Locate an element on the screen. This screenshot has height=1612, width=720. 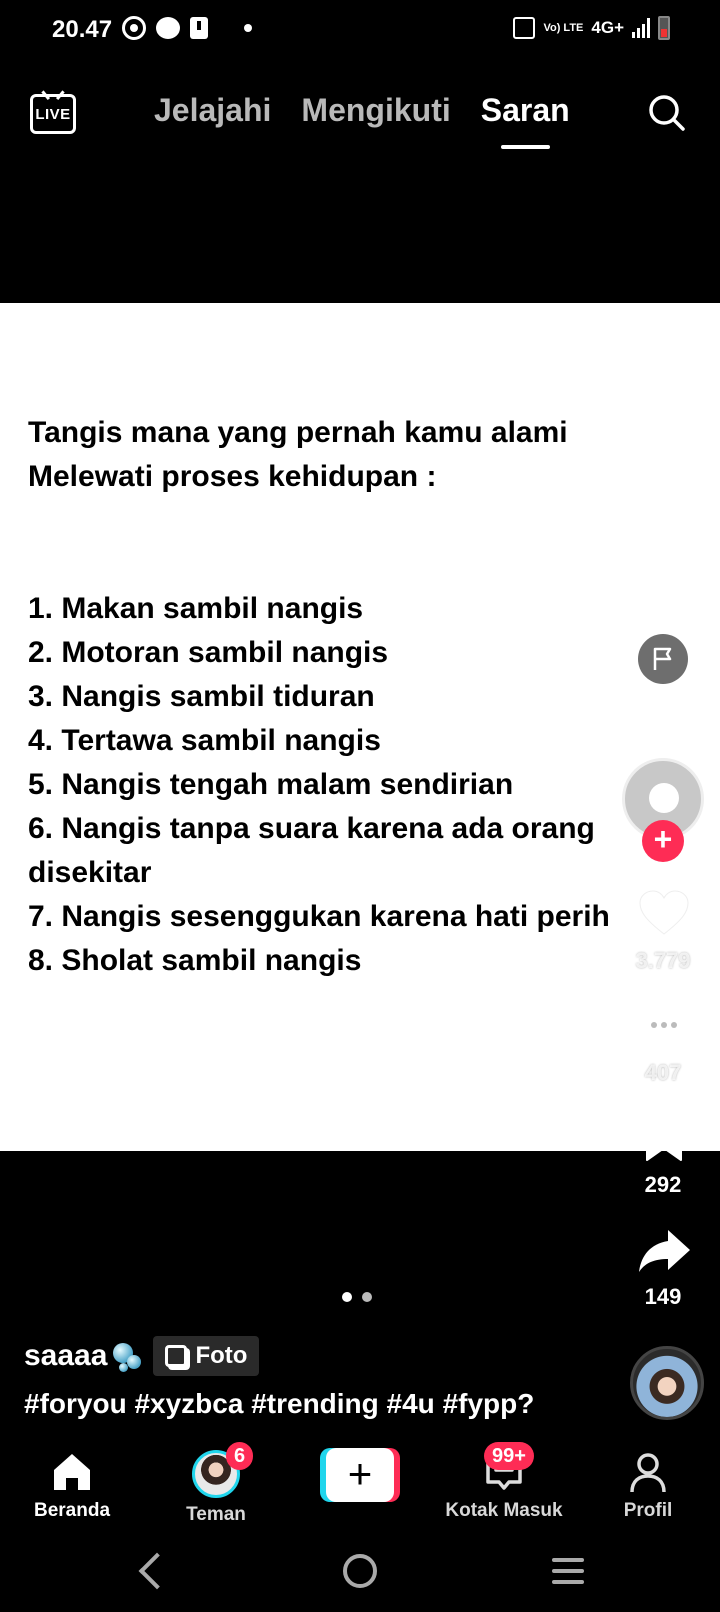
live-icon: LIVE is located at coordinates (53, 114).